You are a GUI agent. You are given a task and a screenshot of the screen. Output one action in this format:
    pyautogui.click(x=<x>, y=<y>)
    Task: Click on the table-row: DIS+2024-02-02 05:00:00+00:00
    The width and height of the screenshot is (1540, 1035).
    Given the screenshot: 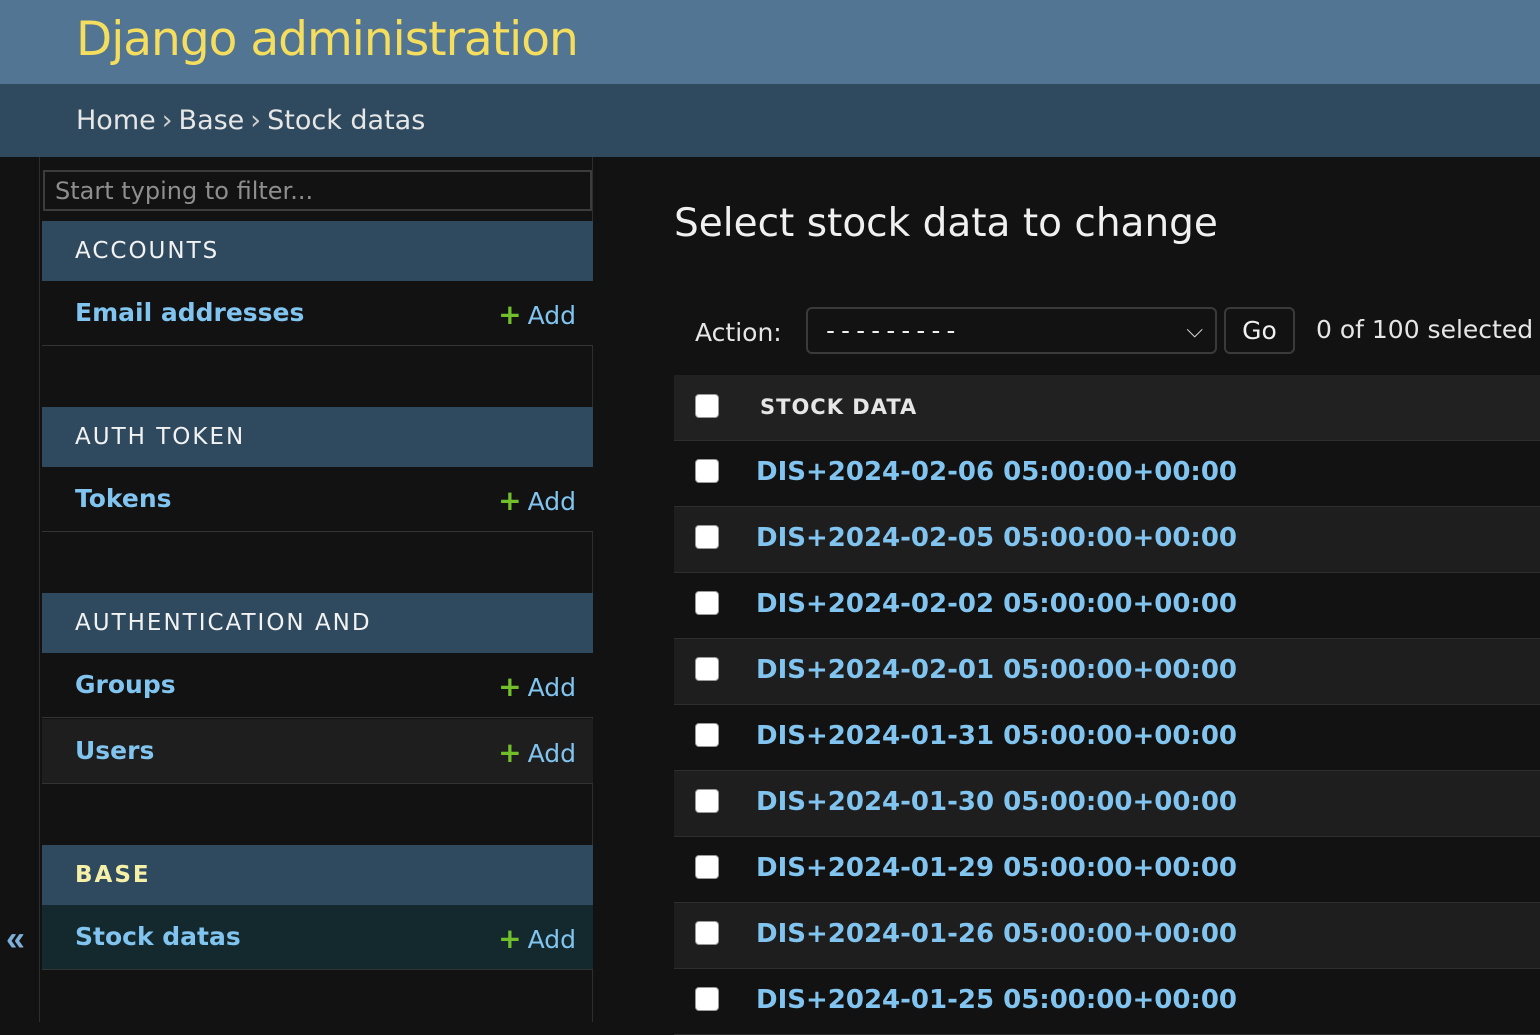 What is the action you would take?
    pyautogui.click(x=1107, y=606)
    